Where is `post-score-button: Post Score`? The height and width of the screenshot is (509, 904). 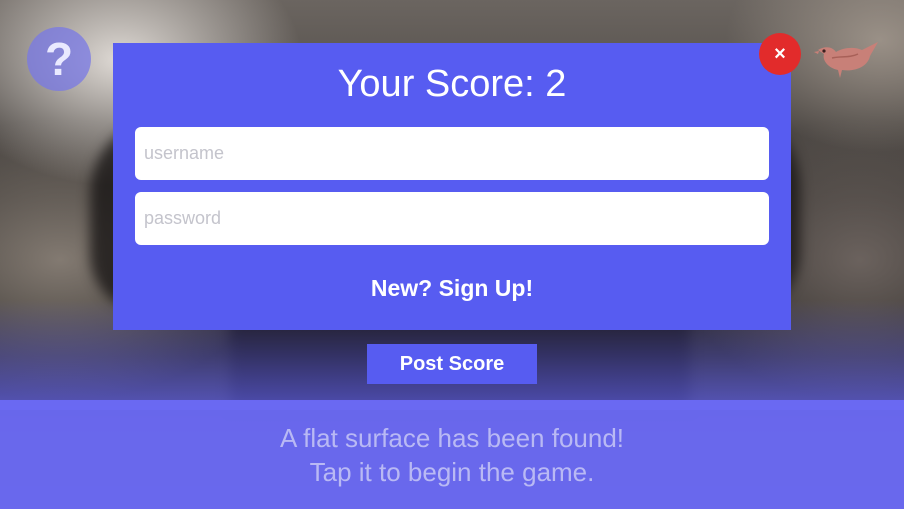
post-score-button: Post Score is located at coordinates (452, 364).